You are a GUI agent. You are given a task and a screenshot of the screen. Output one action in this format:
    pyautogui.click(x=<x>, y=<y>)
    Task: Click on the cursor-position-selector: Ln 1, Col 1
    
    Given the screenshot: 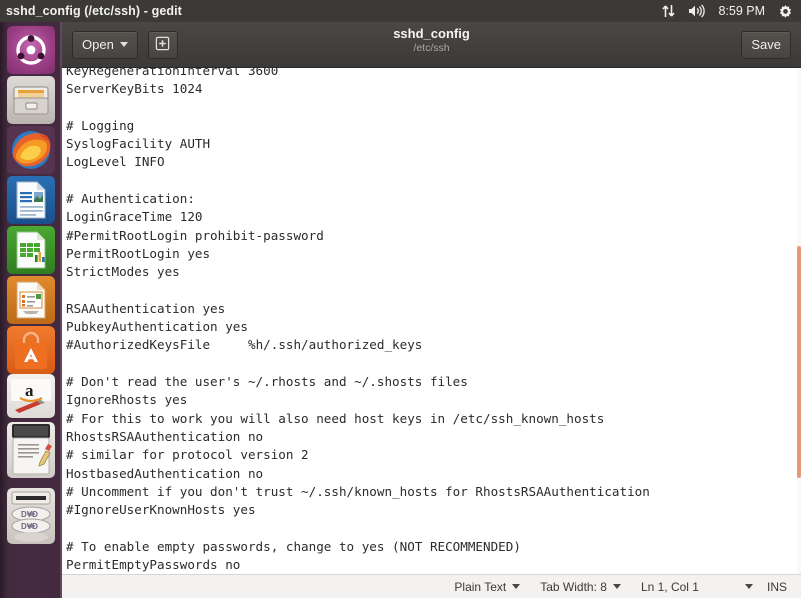 What is the action you would take?
    pyautogui.click(x=697, y=587)
    